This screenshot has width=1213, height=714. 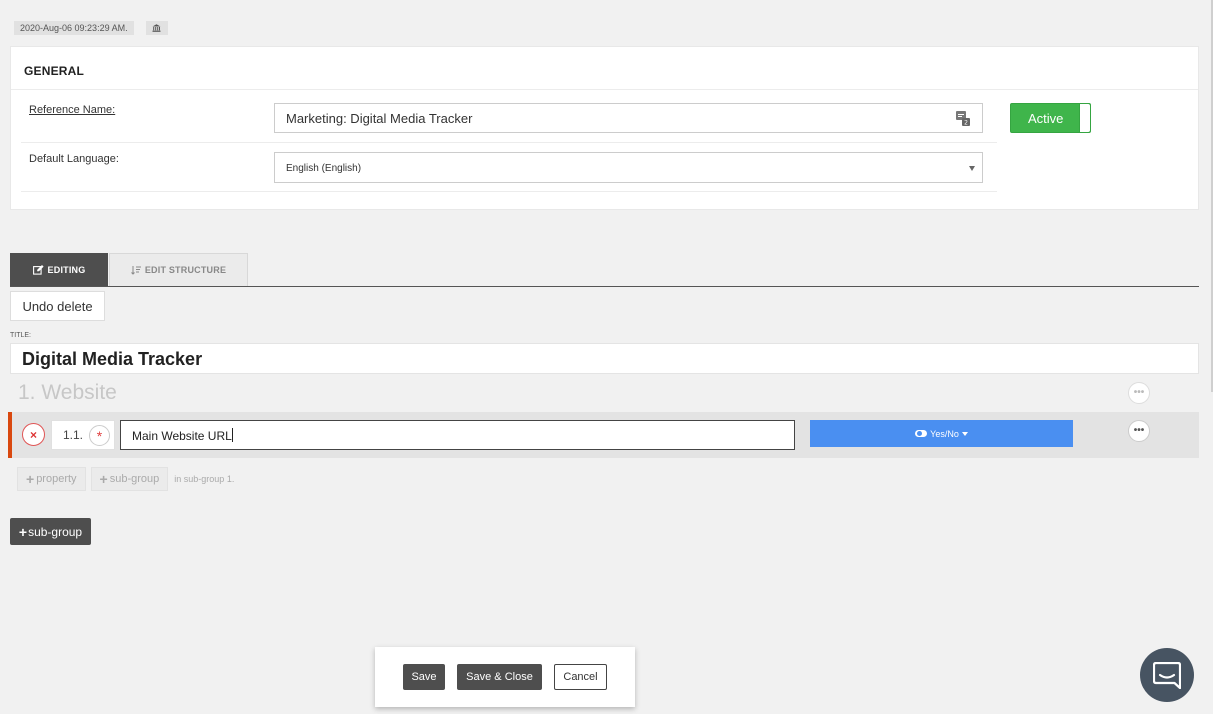 I want to click on active-toggle: Active, so click(x=1050, y=118).